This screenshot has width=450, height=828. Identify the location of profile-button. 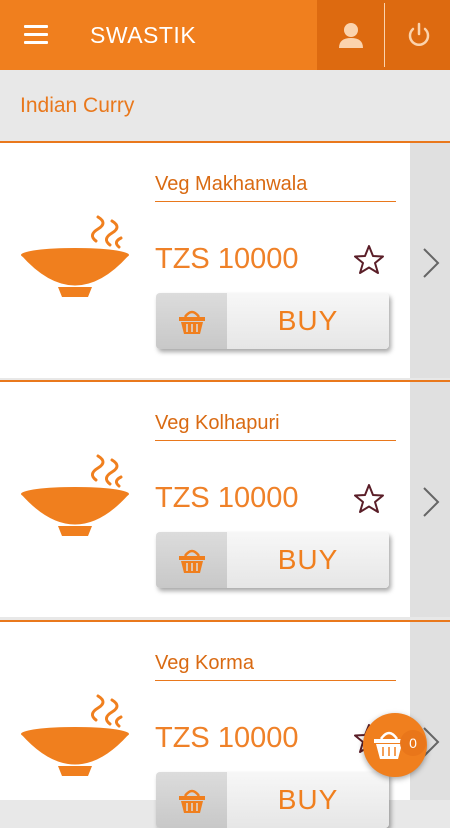
(350, 35).